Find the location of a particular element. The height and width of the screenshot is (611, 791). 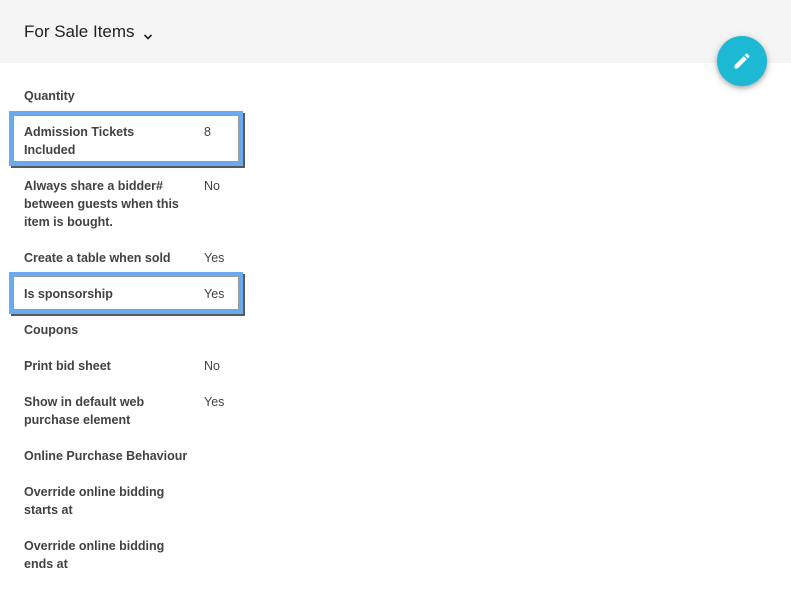

section-dropdown: For Sale Items is located at coordinates (88, 32).